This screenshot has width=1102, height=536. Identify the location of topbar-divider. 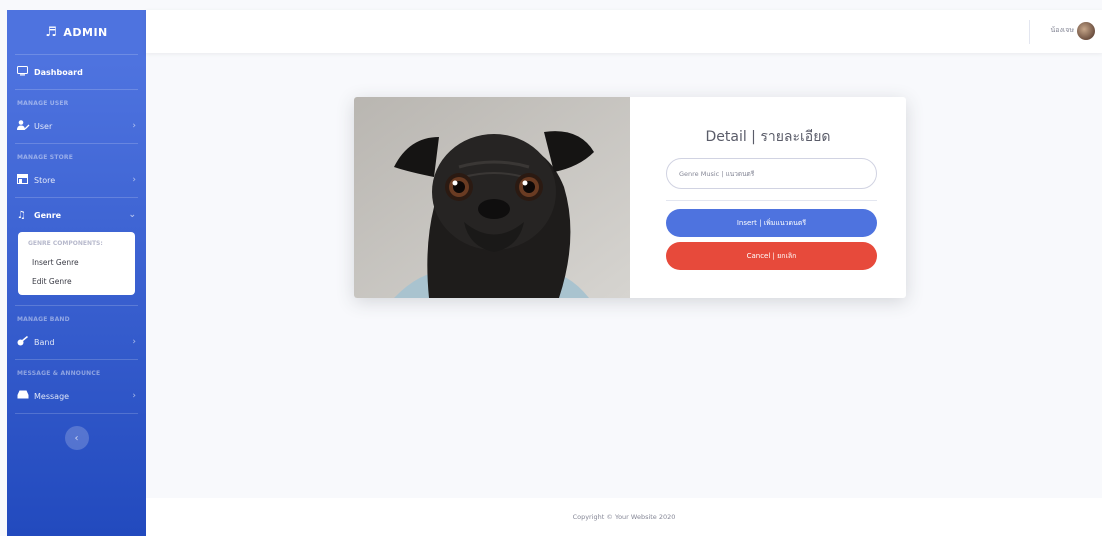
(1029, 32).